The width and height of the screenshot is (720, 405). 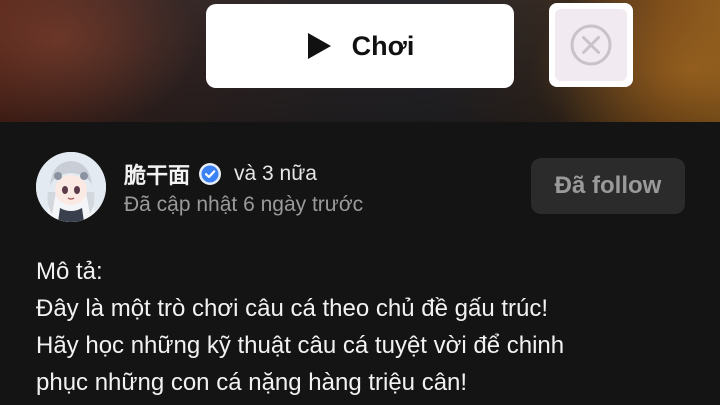 I want to click on close-button, so click(x=591, y=45).